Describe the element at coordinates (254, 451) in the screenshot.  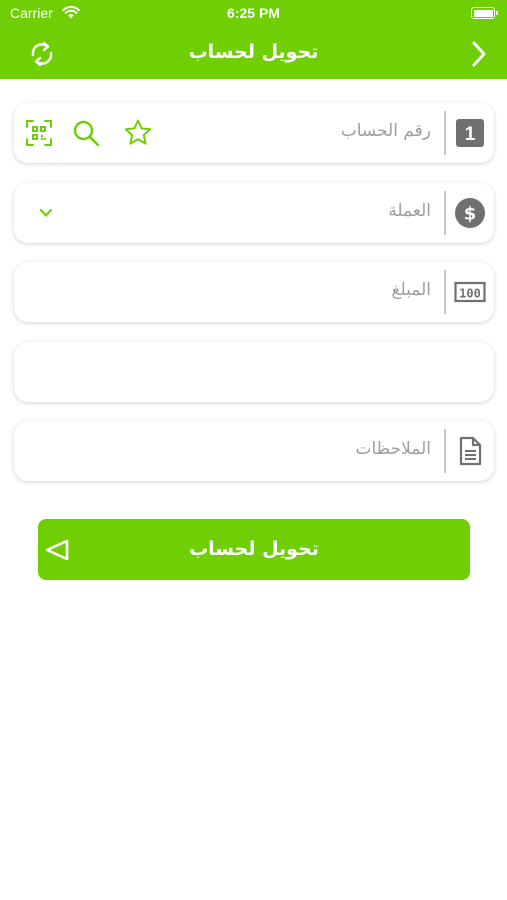
I see `notes-field: الملاحظات` at that location.